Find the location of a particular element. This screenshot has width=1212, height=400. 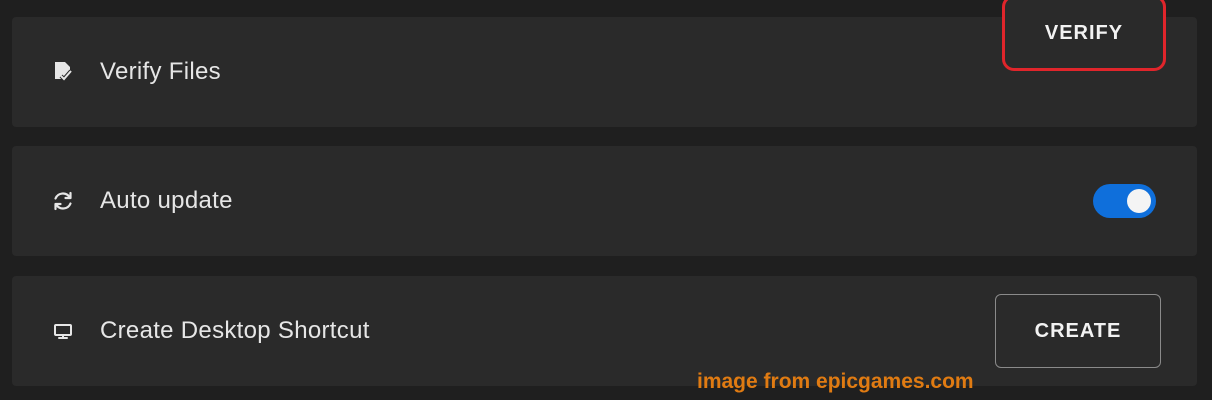

auto-update-toggle is located at coordinates (1124, 201).